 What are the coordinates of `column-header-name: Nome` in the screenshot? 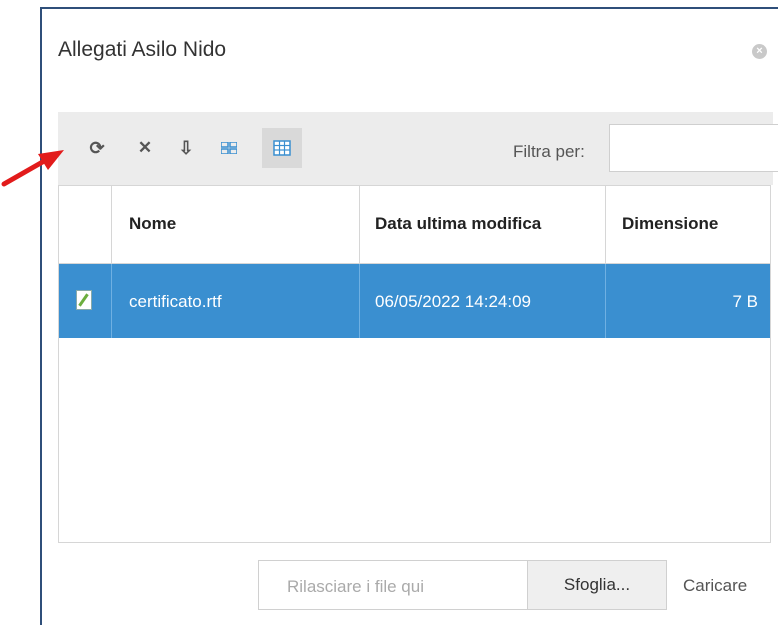 It's located at (152, 224).